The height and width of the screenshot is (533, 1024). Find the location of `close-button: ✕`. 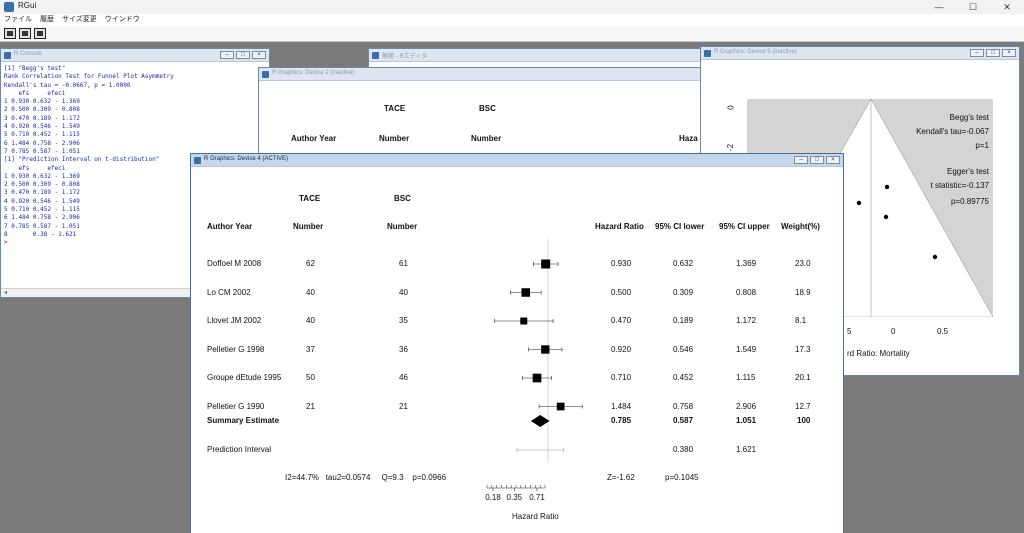

close-button: ✕ is located at coordinates (1007, 7).